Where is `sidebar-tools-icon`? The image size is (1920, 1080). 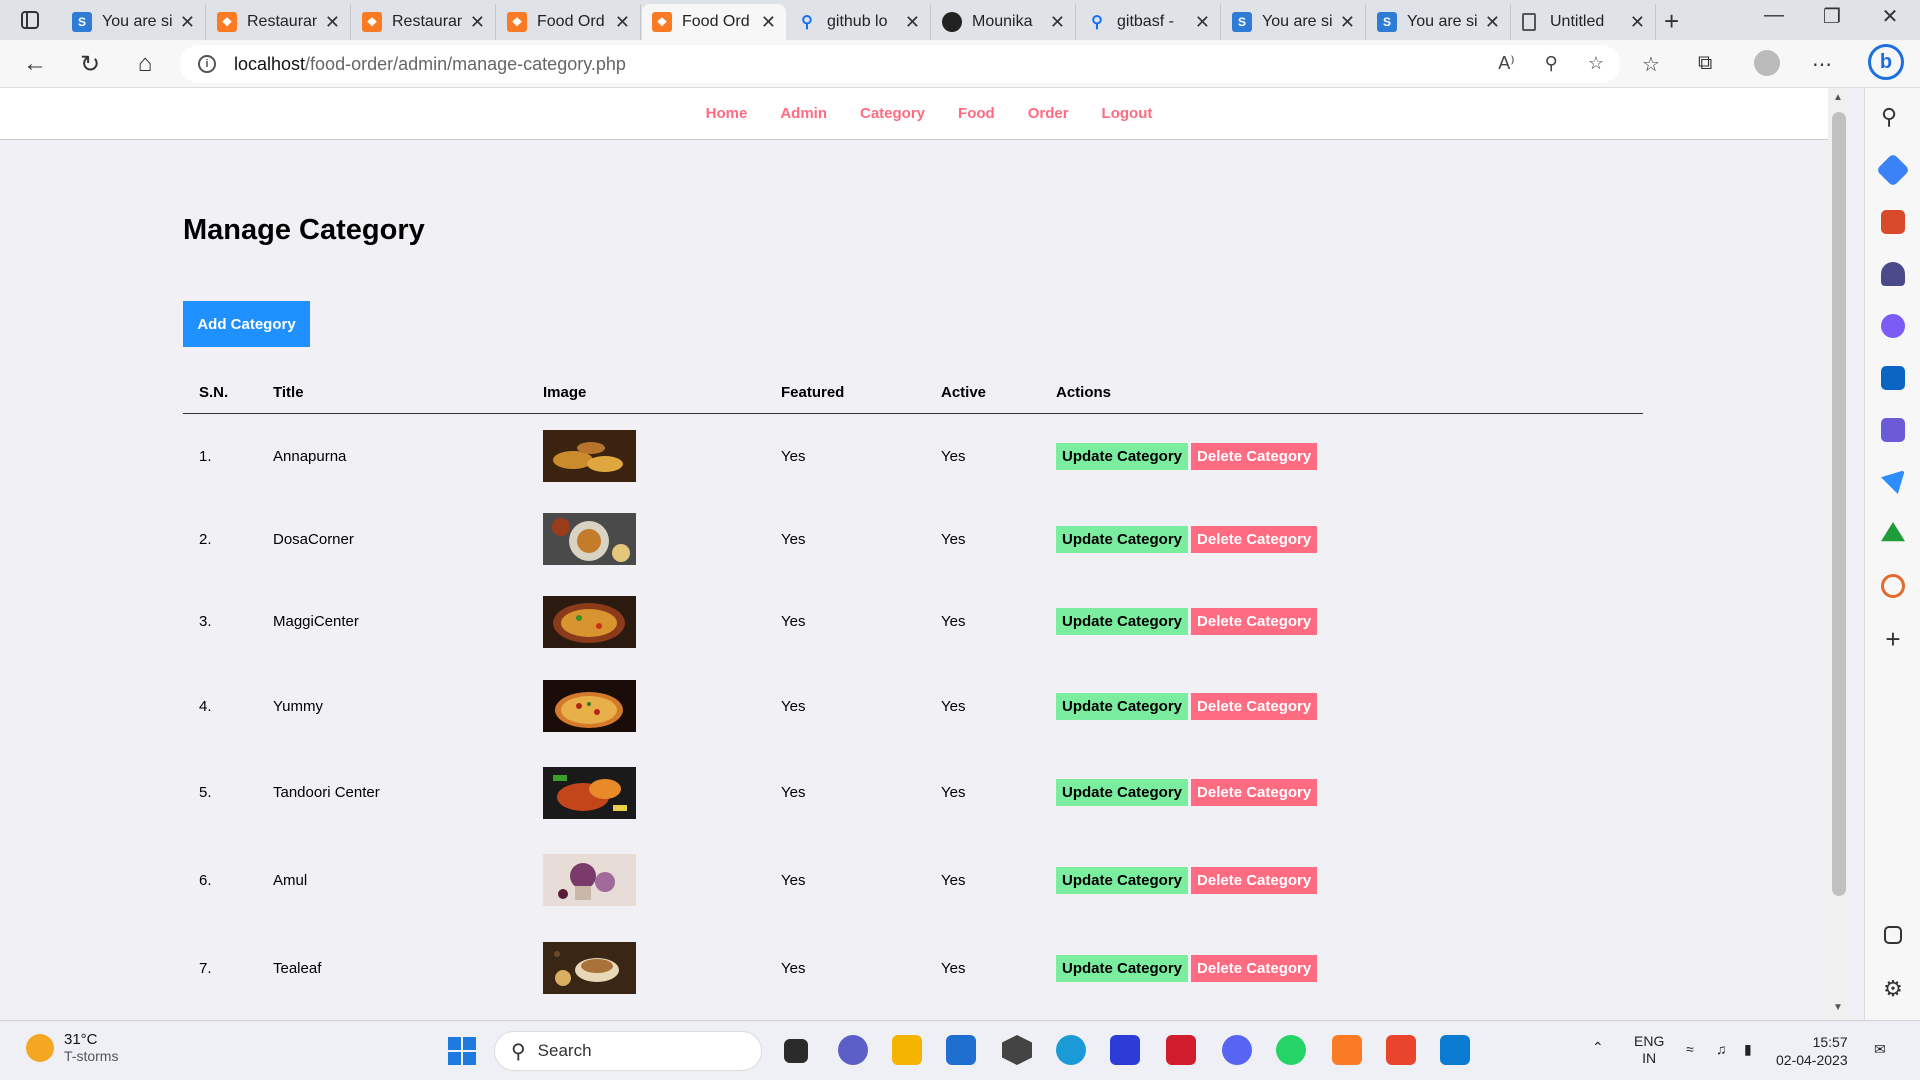
sidebar-tools-icon is located at coordinates (1893, 222).